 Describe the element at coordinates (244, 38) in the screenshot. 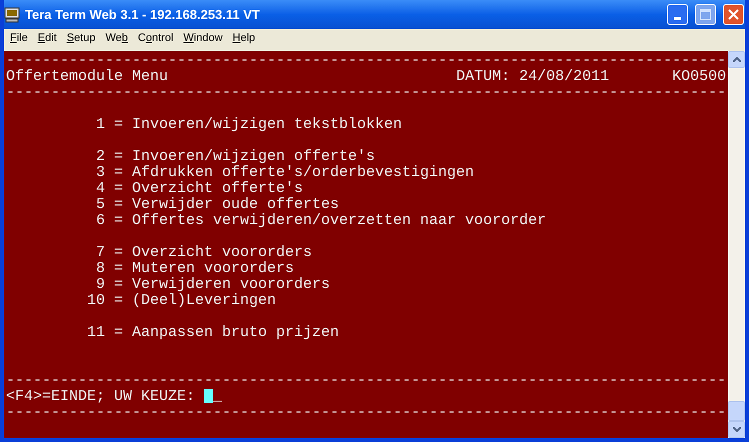

I see `menu-item: Help` at that location.